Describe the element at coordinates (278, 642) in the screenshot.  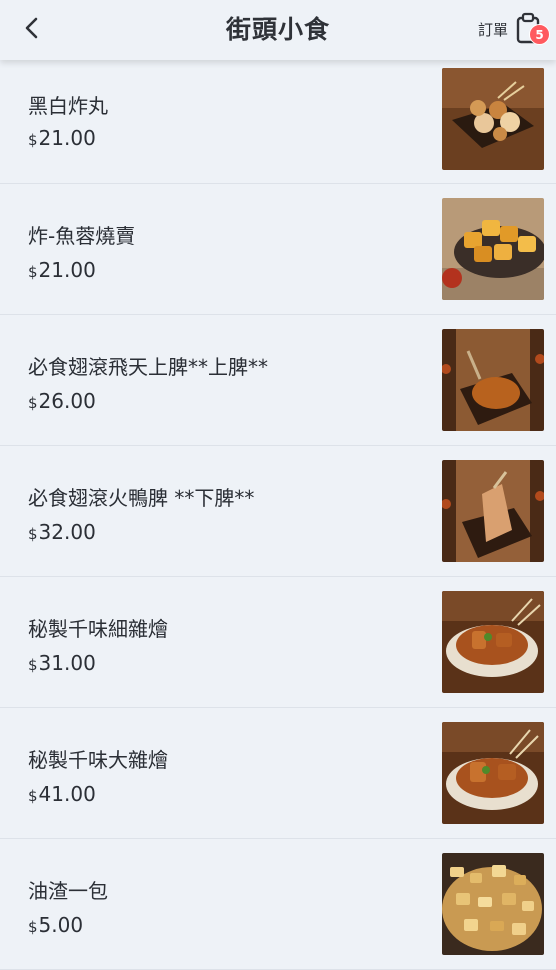
I see `menu-item: 秘製千味細雜燴 $31.00` at that location.